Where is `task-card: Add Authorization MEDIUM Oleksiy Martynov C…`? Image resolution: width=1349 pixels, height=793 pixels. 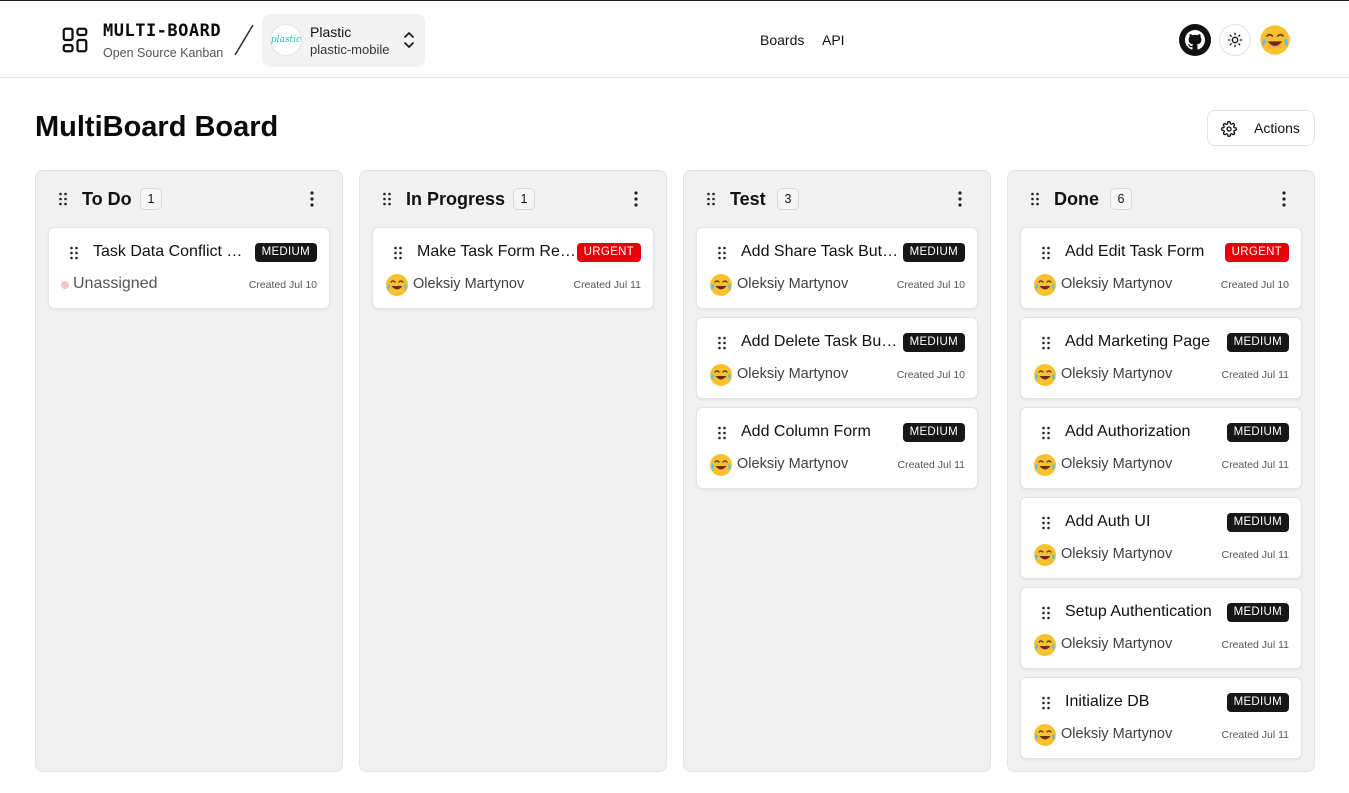 task-card: Add Authorization MEDIUM Oleksiy Martynov C… is located at coordinates (1161, 448).